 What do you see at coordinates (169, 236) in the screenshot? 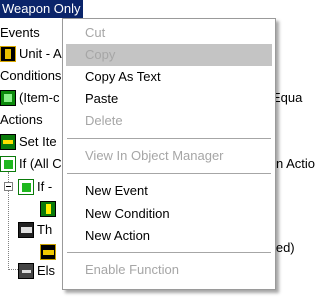
I see `menu-item-new-action: New Action` at bounding box center [169, 236].